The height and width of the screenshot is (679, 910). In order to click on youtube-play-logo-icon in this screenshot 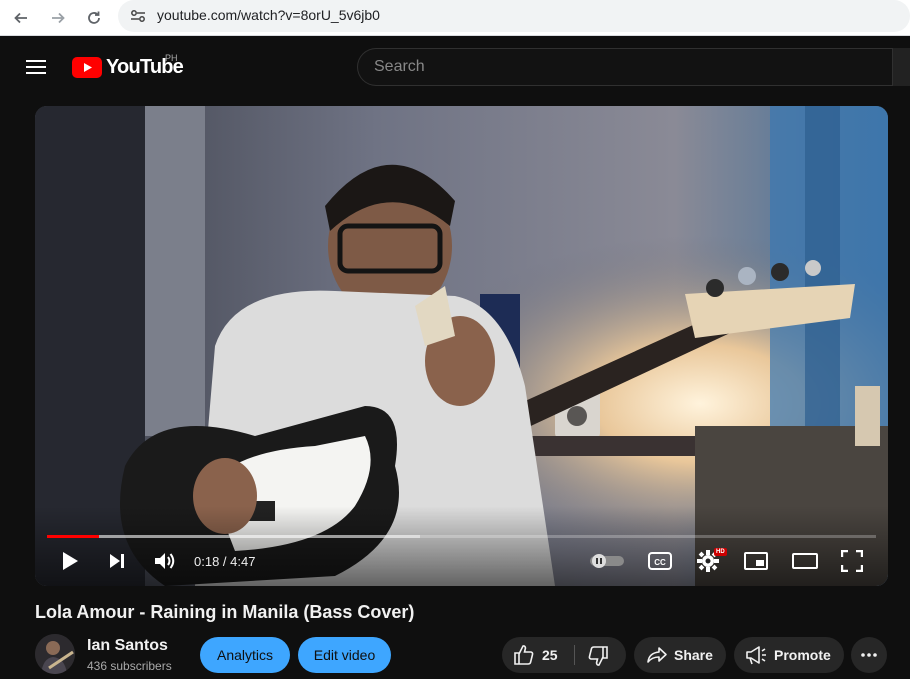, I will do `click(87, 67)`.